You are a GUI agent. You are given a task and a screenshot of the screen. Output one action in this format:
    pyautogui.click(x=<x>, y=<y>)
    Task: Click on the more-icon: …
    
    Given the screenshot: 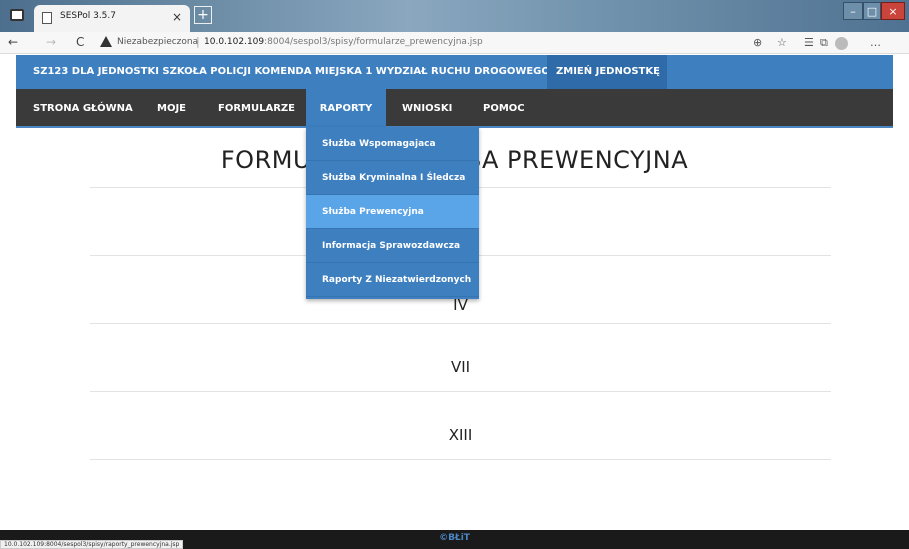 What is the action you would take?
    pyautogui.click(x=875, y=42)
    